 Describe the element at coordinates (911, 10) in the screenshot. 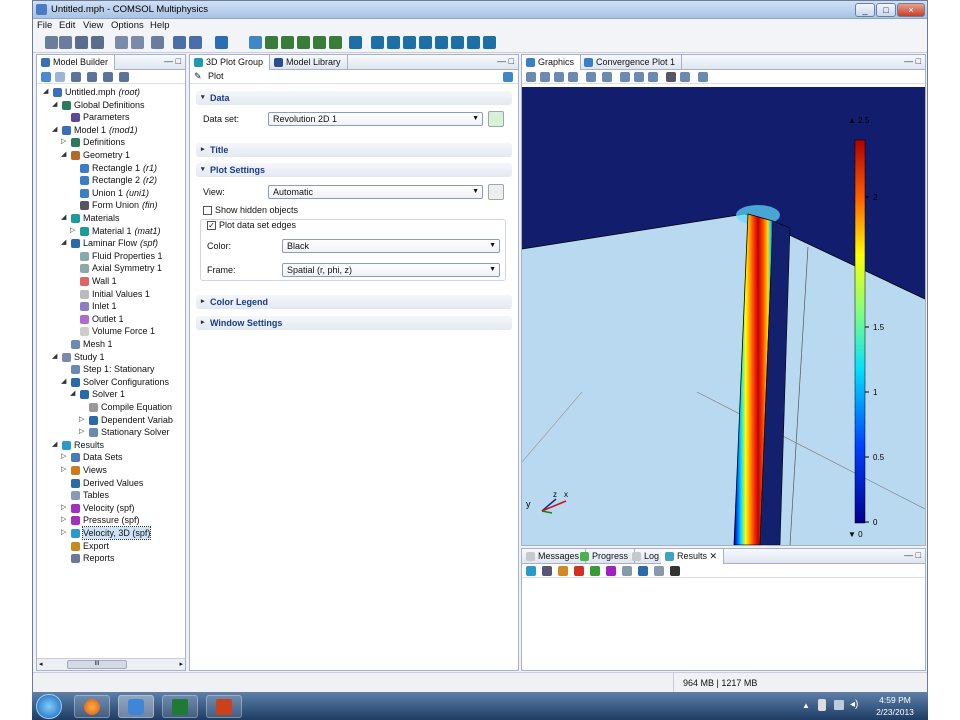

I see `close-button: ×` at that location.